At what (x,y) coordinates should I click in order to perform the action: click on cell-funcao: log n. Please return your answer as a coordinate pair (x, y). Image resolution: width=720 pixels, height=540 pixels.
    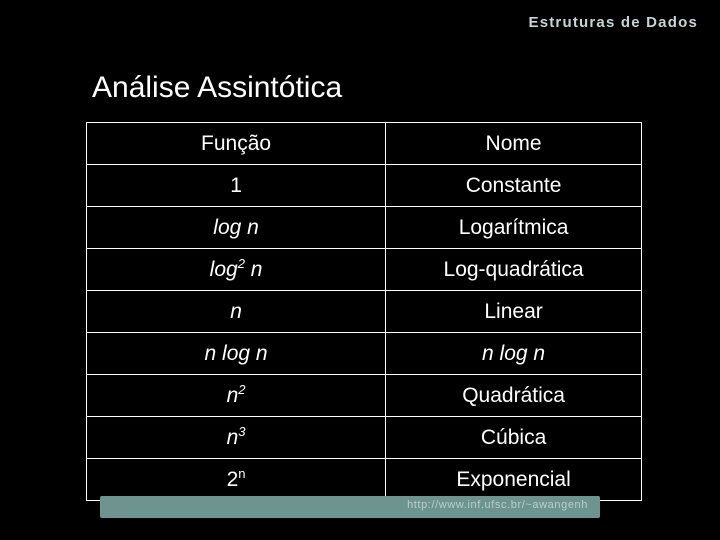
    Looking at the image, I should click on (236, 227).